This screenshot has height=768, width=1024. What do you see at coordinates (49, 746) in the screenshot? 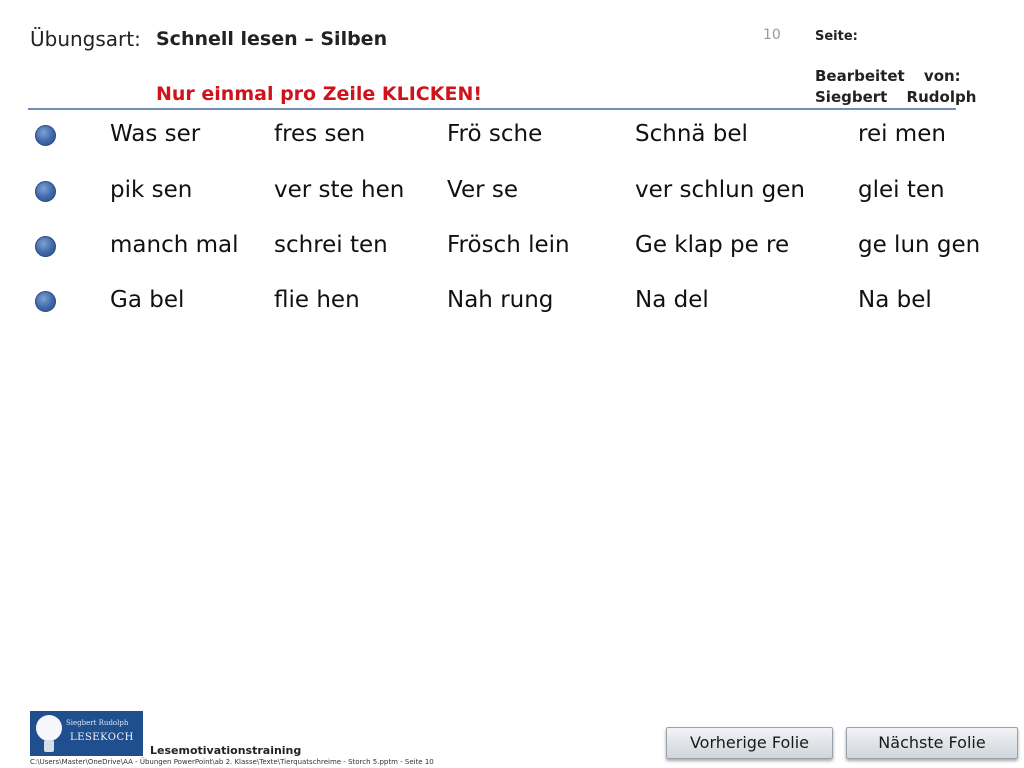
I see `lightbulb-base-icon` at bounding box center [49, 746].